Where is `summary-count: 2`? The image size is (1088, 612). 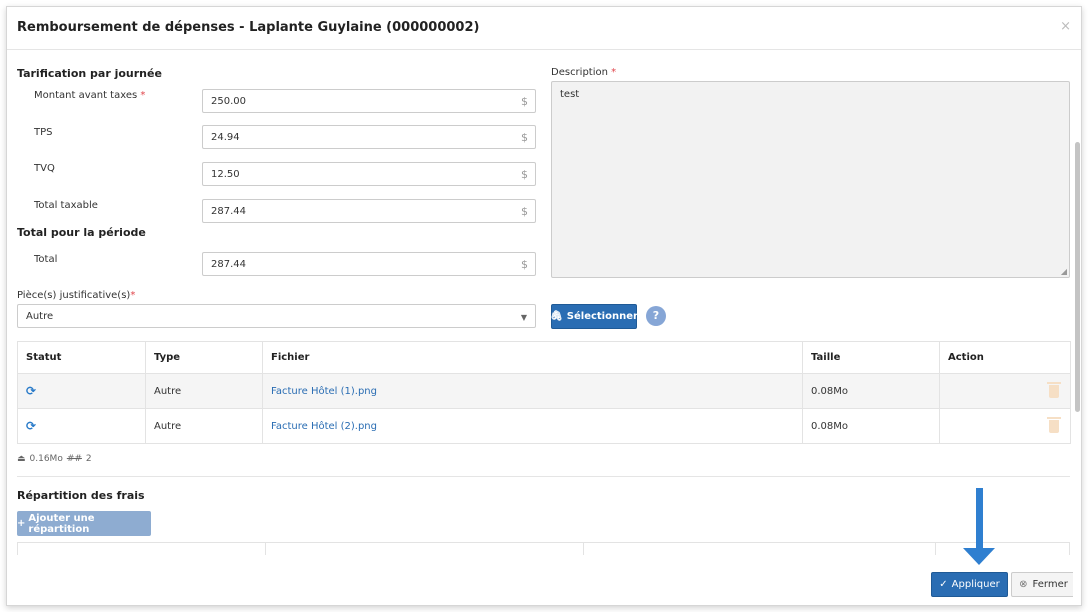 summary-count: 2 is located at coordinates (88, 459).